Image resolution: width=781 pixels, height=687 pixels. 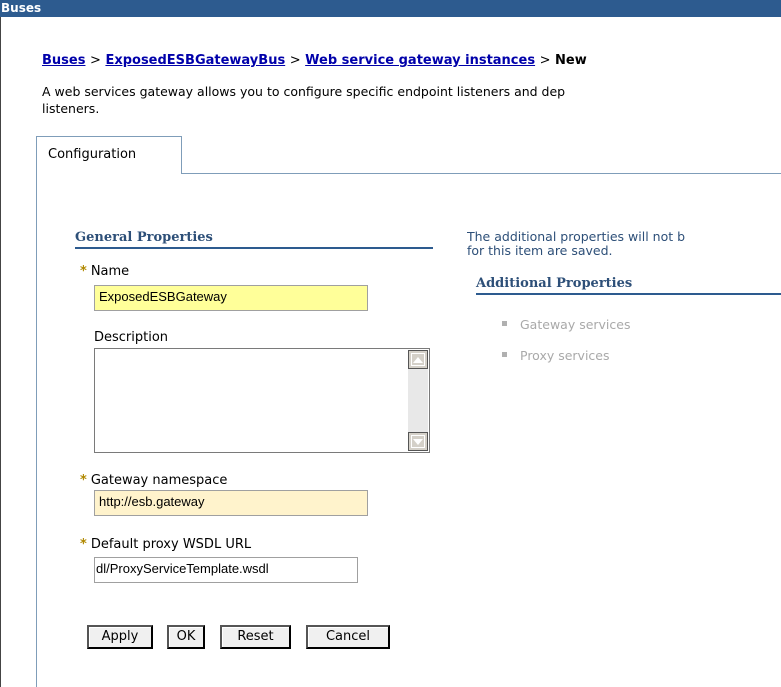 What do you see at coordinates (628, 285) in the screenshot?
I see `additional-properties-heading: Additional Properties` at bounding box center [628, 285].